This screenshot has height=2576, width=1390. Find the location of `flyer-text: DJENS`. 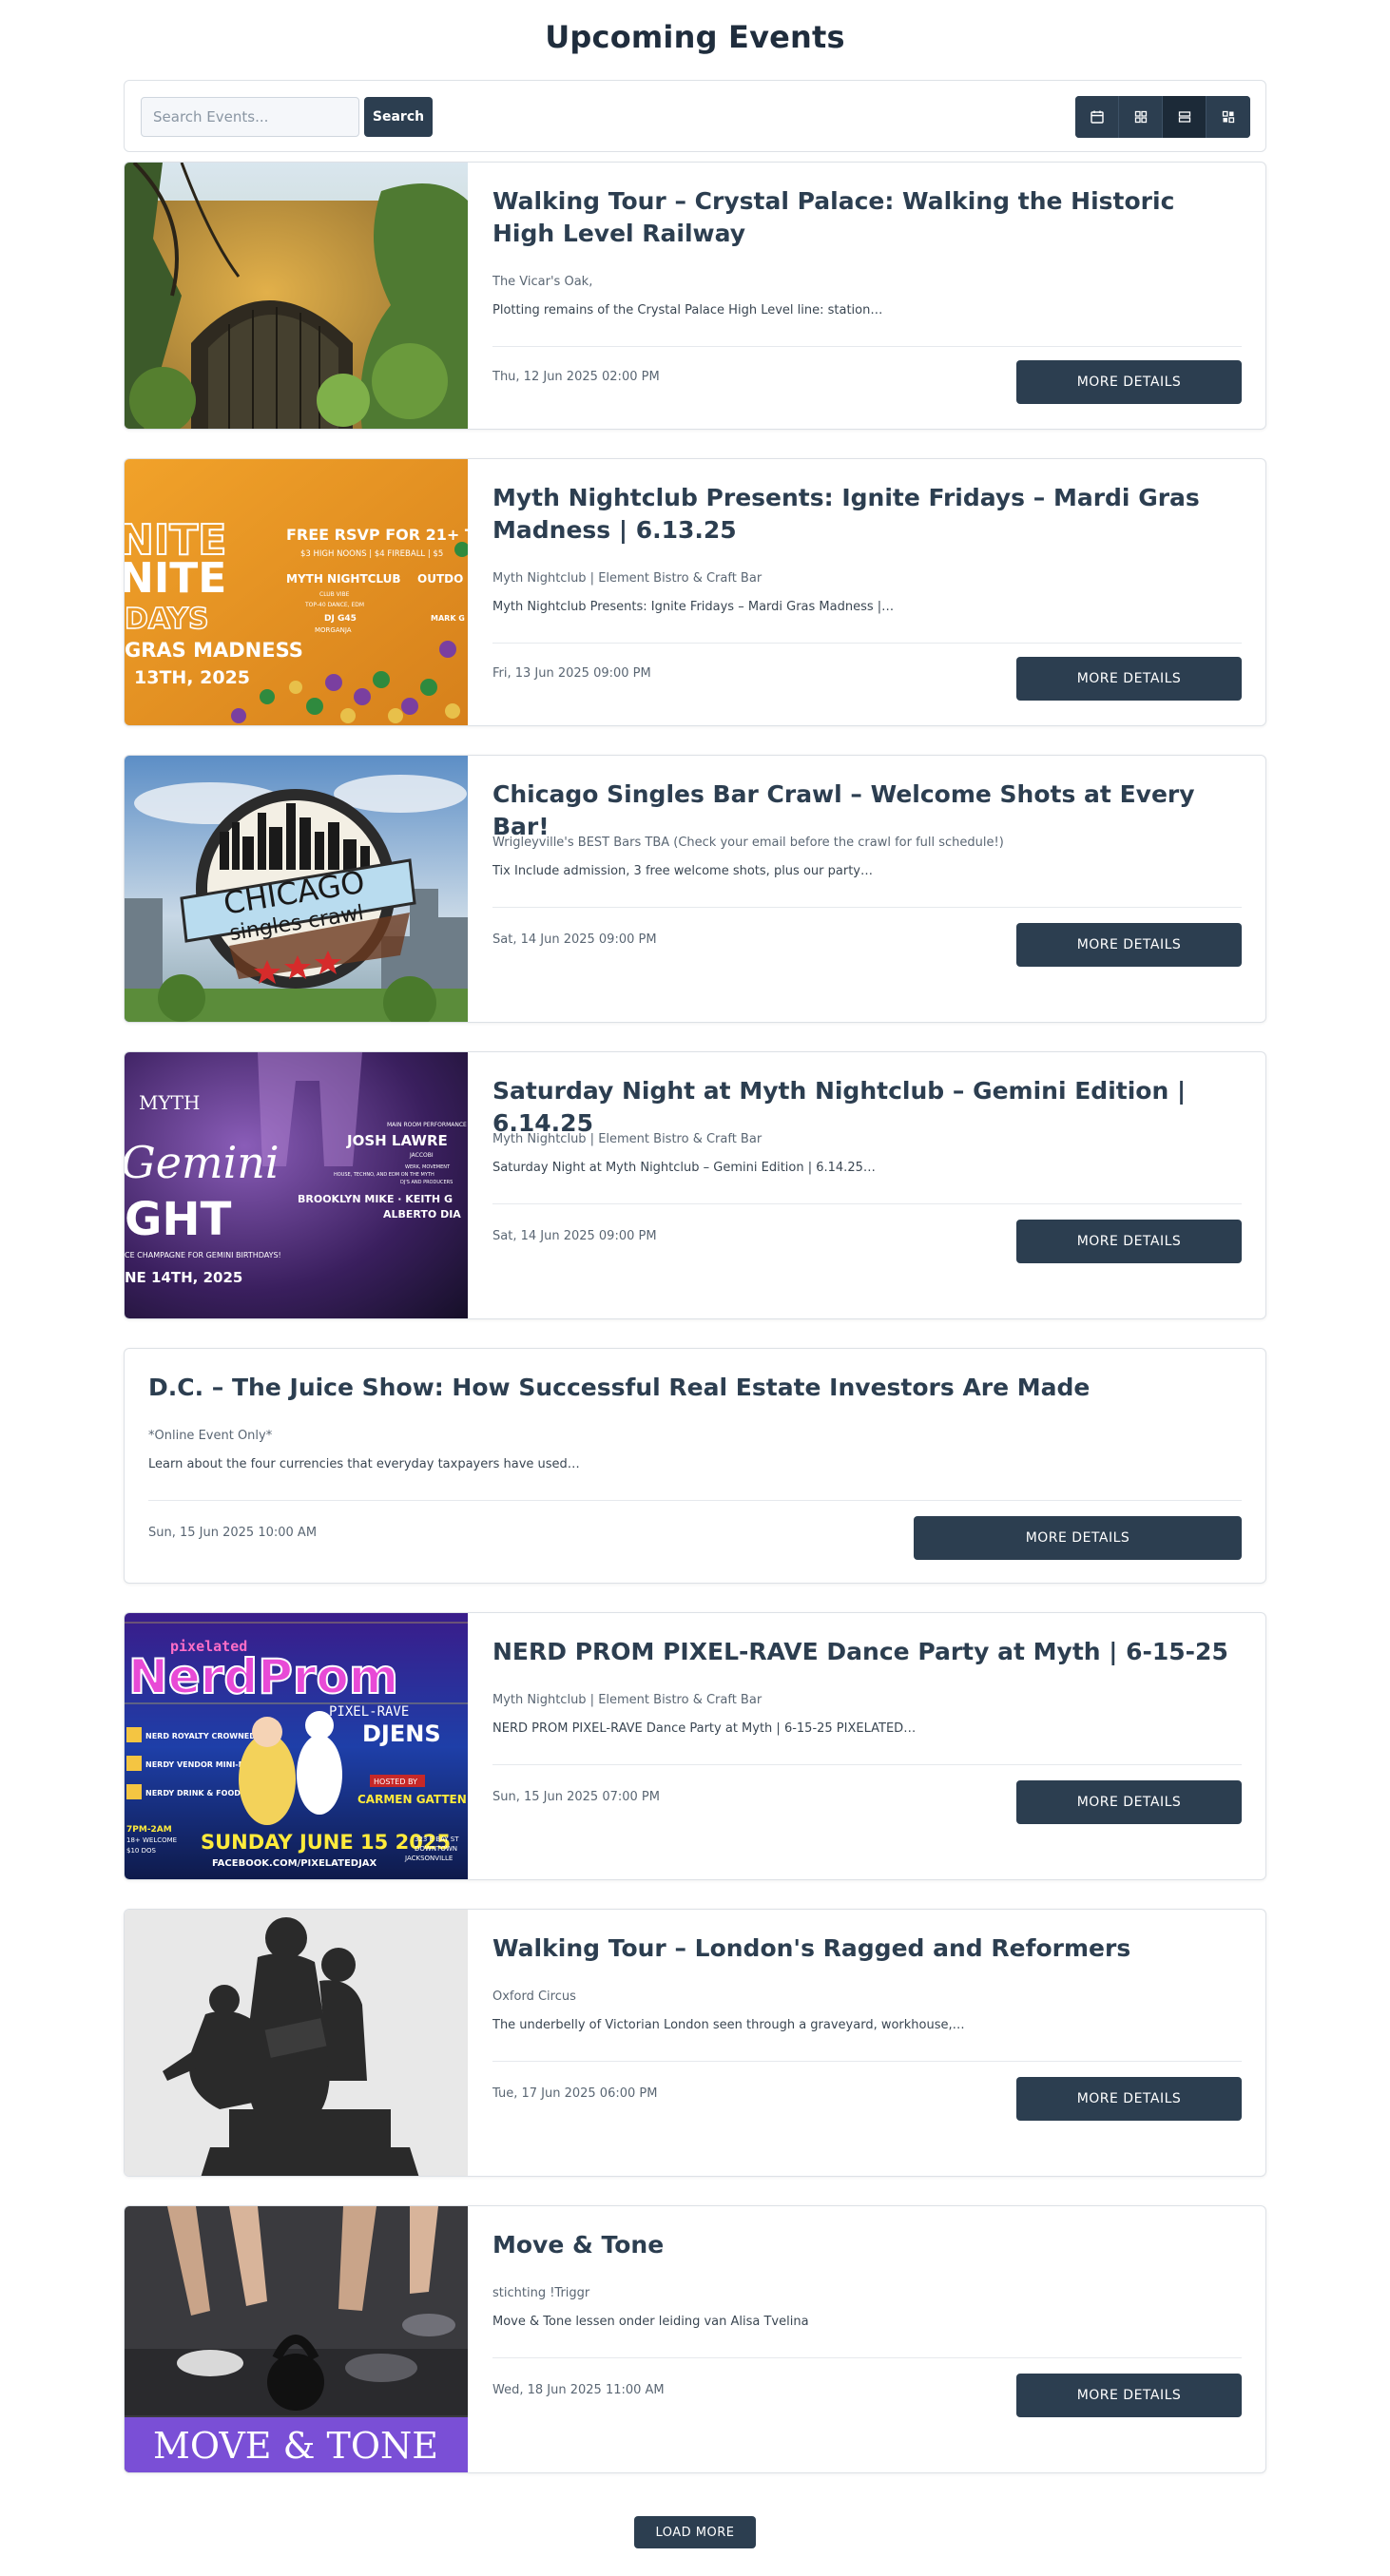

flyer-text: DJENS is located at coordinates (401, 1734).